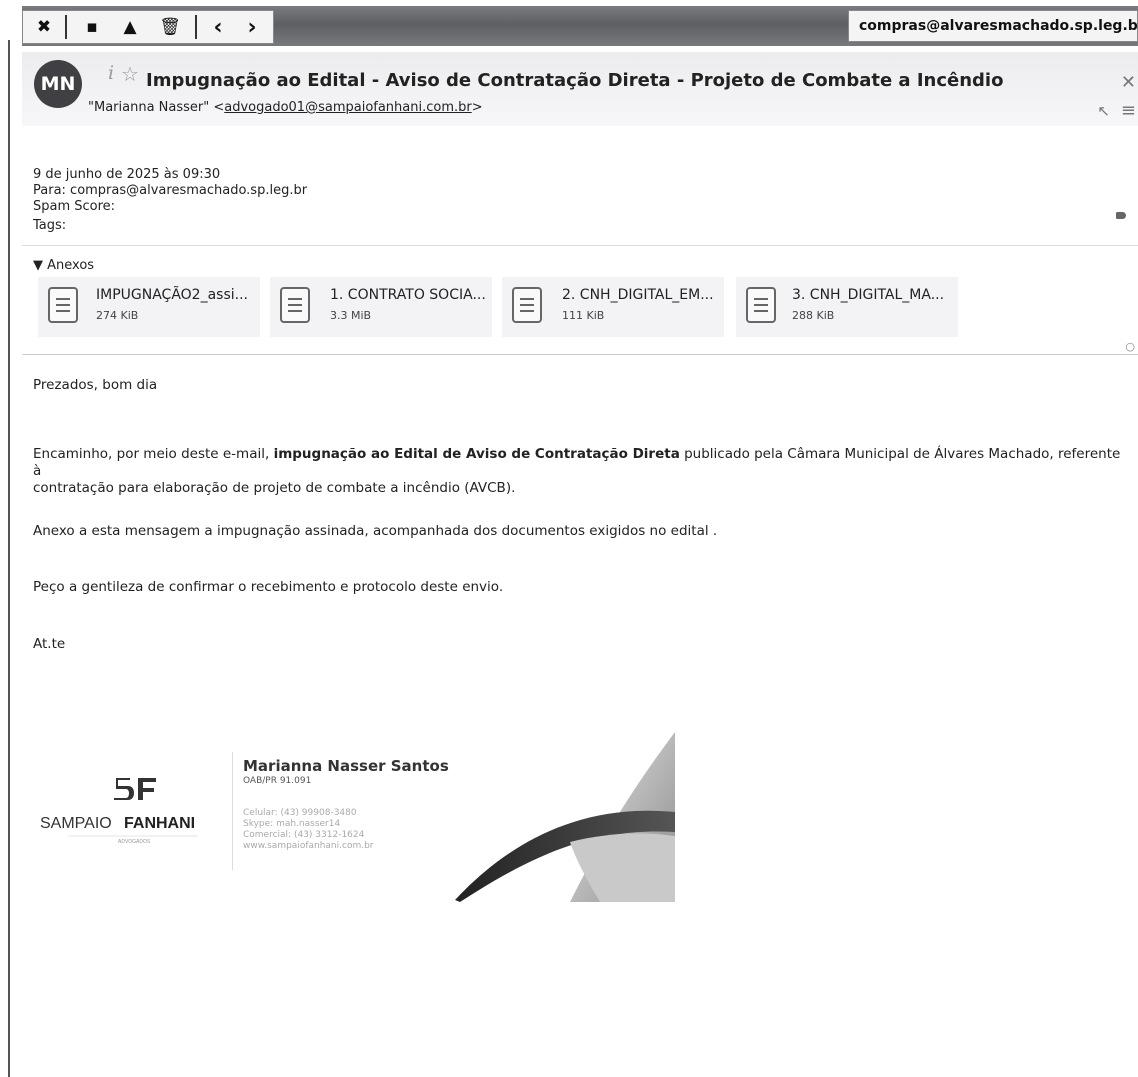  What do you see at coordinates (998, 26) in the screenshot?
I see `account-email: compras@alvaresmachado.sp.leg.br` at bounding box center [998, 26].